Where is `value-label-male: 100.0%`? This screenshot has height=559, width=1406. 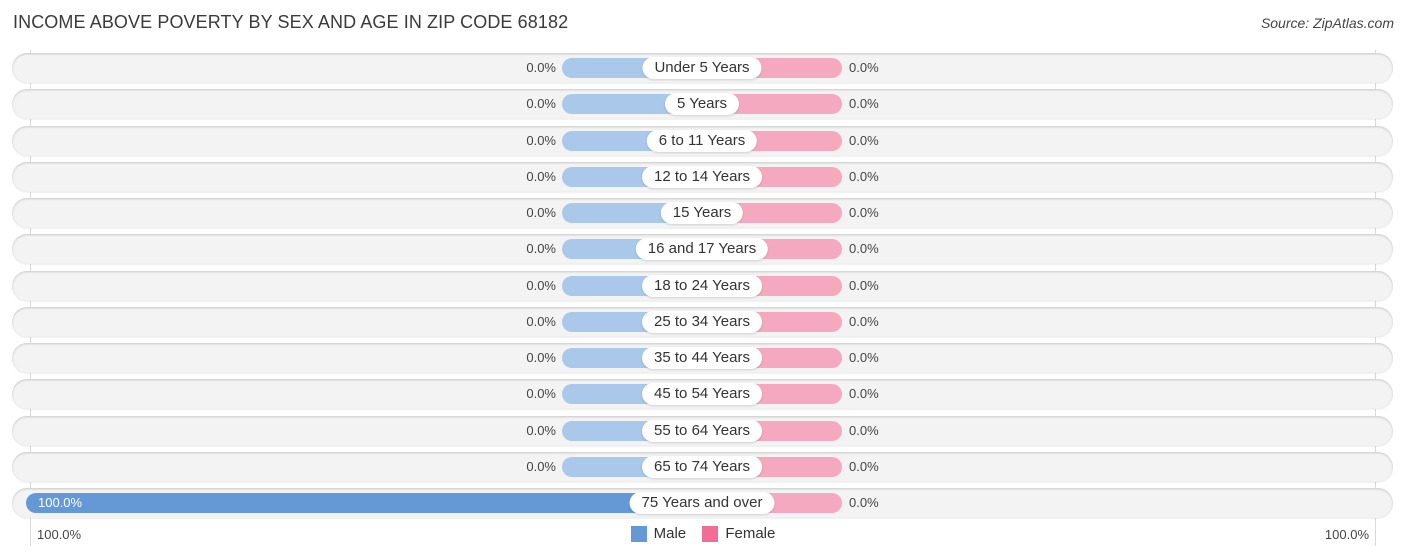 value-label-male: 100.0% is located at coordinates (60, 502).